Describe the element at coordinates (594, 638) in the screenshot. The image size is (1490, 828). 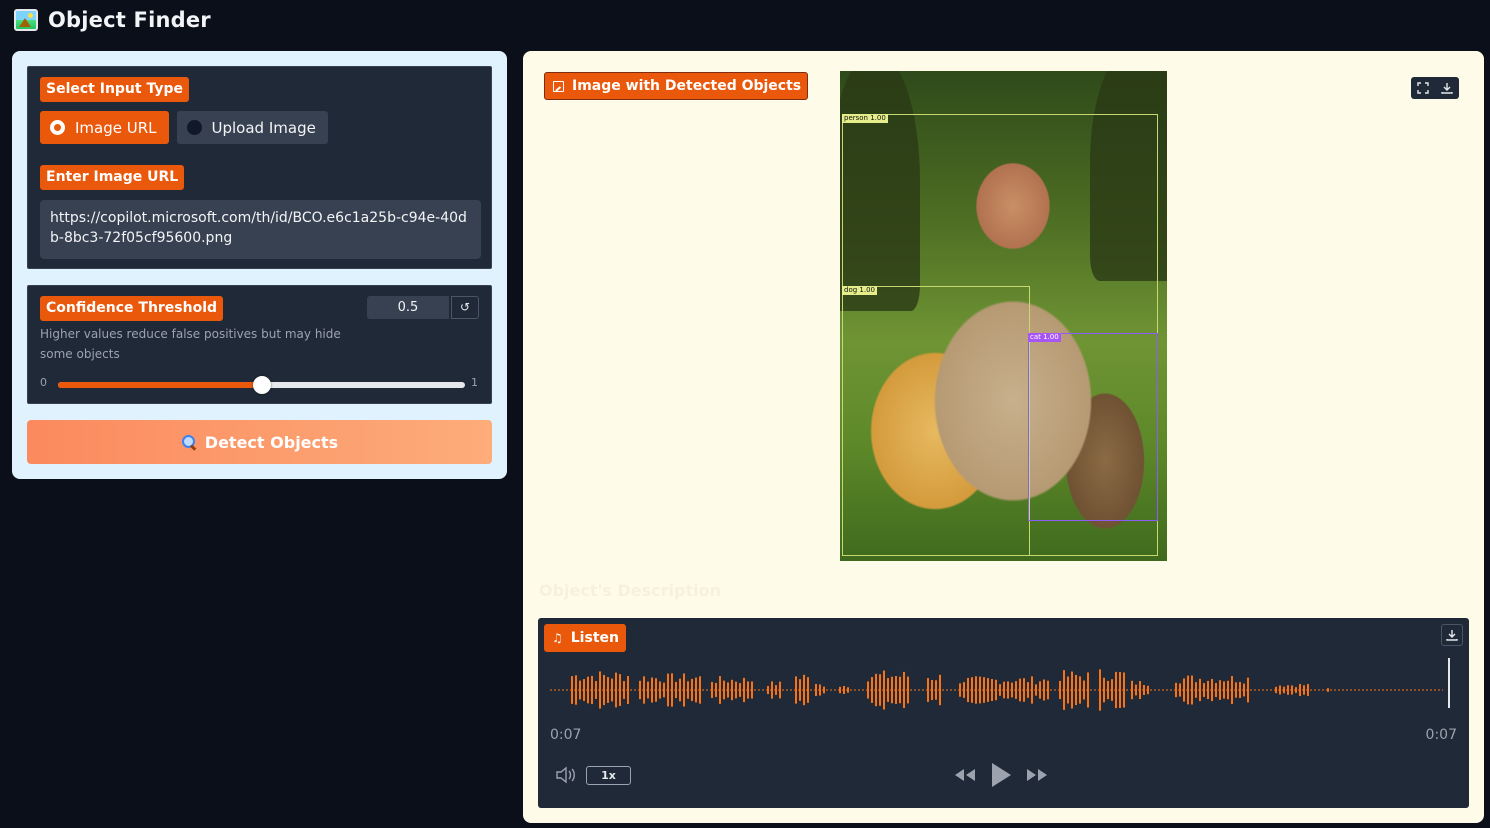
I see `audio-label-text: Listen` at that location.